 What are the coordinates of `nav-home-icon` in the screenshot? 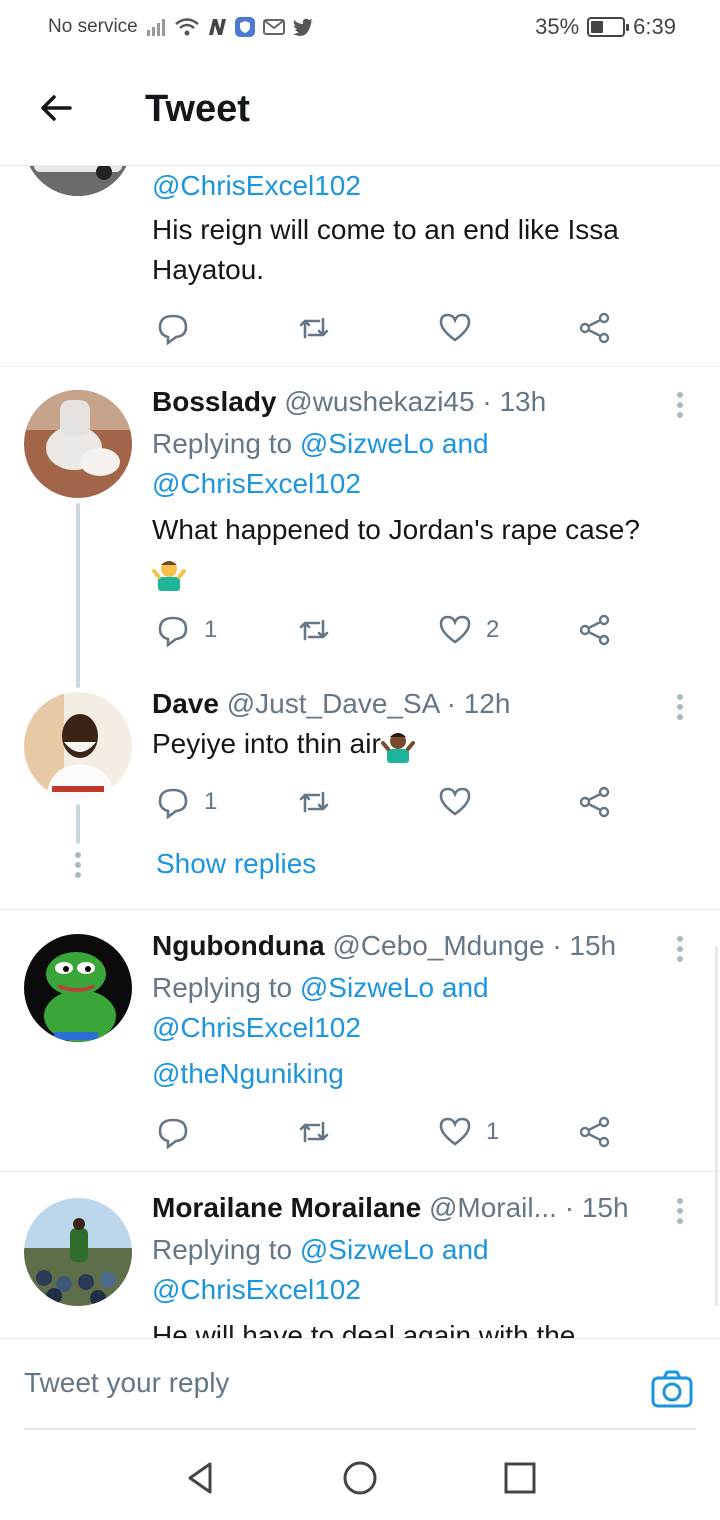 It's located at (360, 1478).